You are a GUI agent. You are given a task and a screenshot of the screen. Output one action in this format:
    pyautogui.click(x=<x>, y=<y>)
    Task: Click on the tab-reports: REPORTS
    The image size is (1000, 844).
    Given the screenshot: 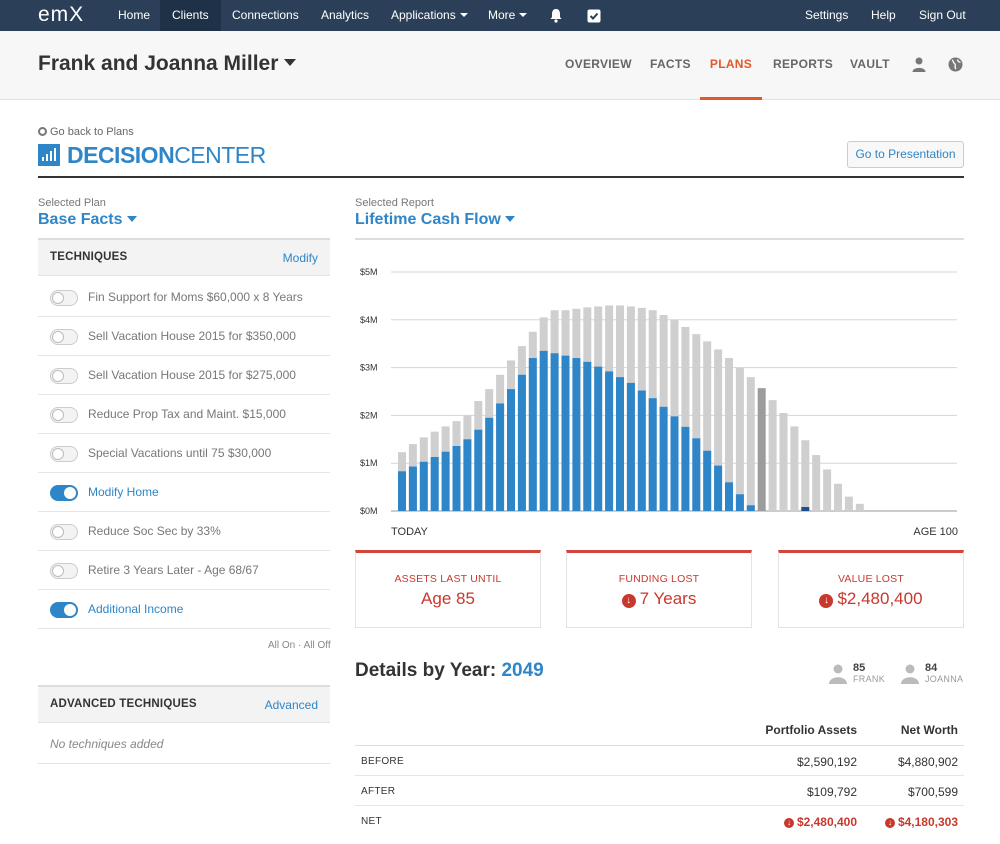 What is the action you would take?
    pyautogui.click(x=803, y=65)
    